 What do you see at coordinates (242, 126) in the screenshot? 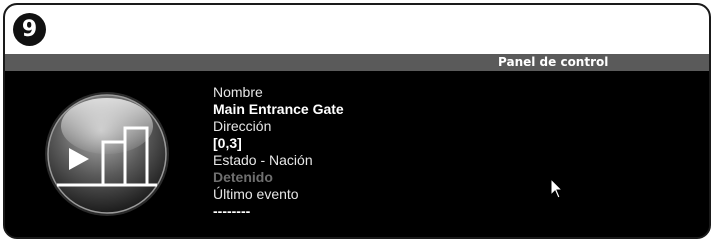
I see `address-label: Dirección` at bounding box center [242, 126].